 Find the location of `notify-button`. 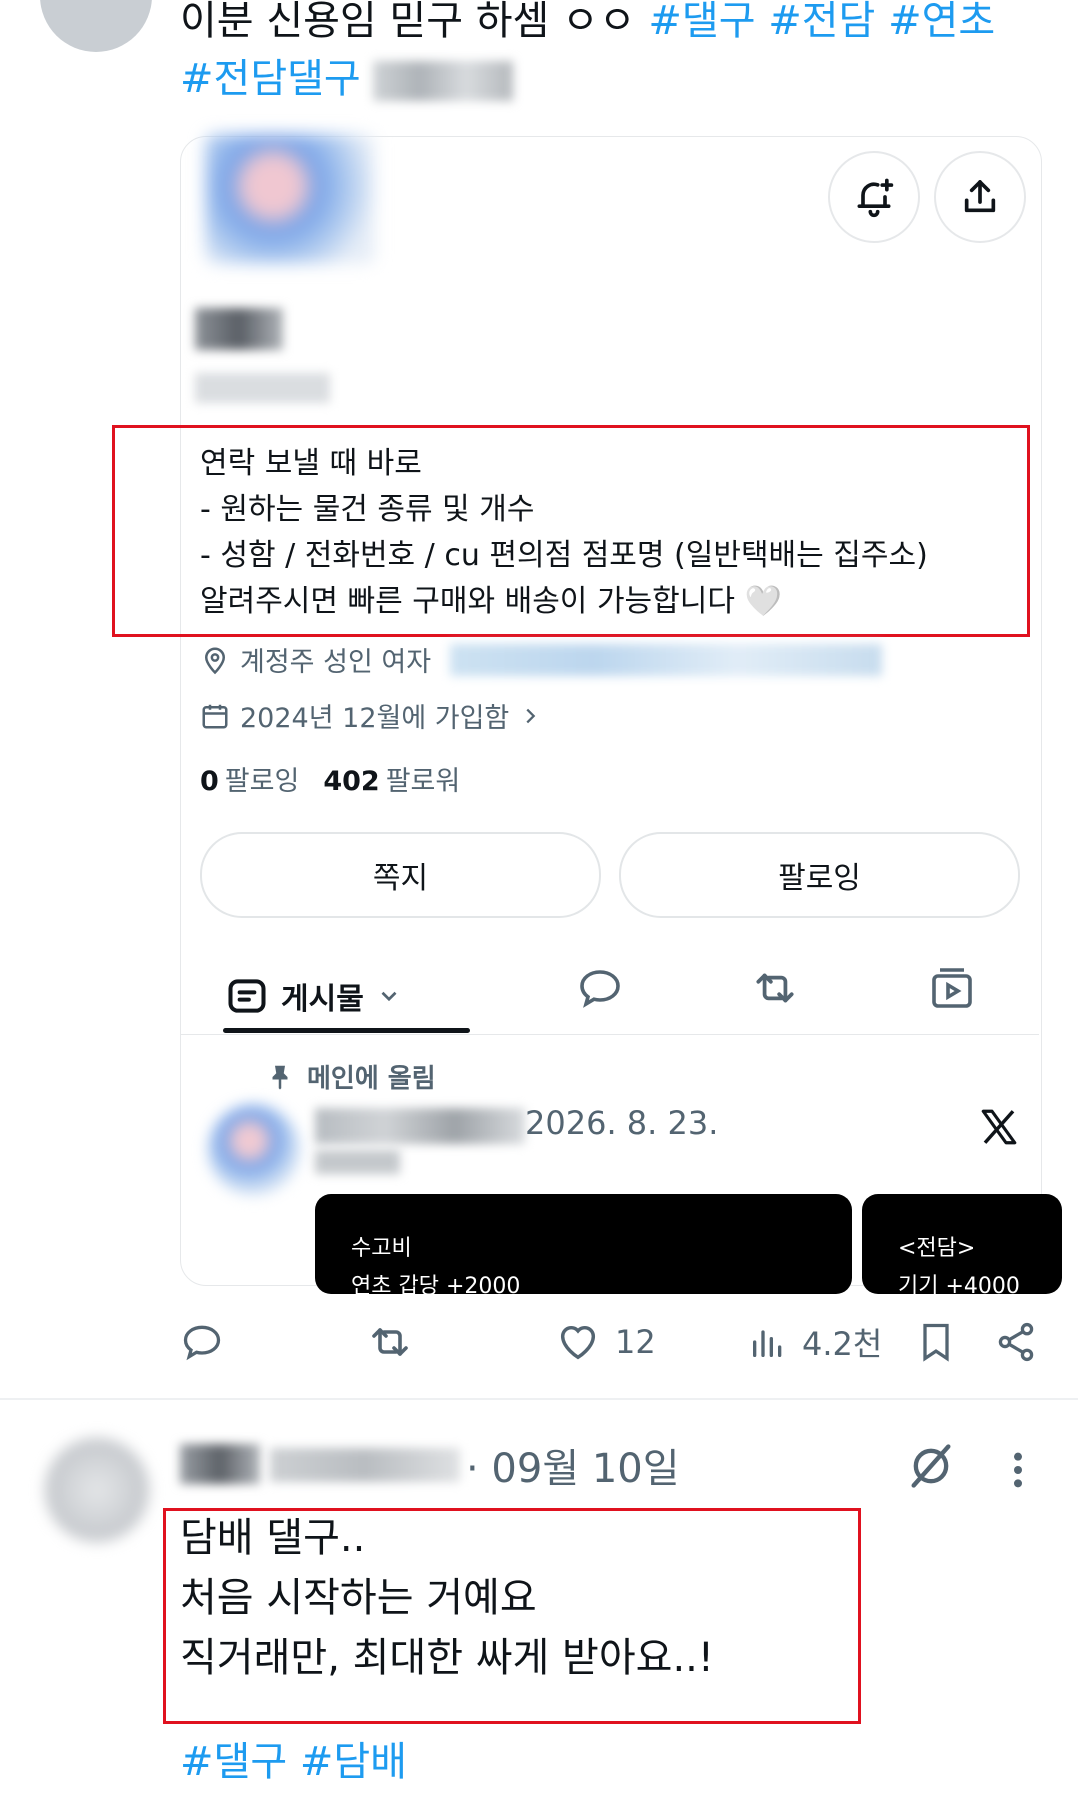

notify-button is located at coordinates (874, 197).